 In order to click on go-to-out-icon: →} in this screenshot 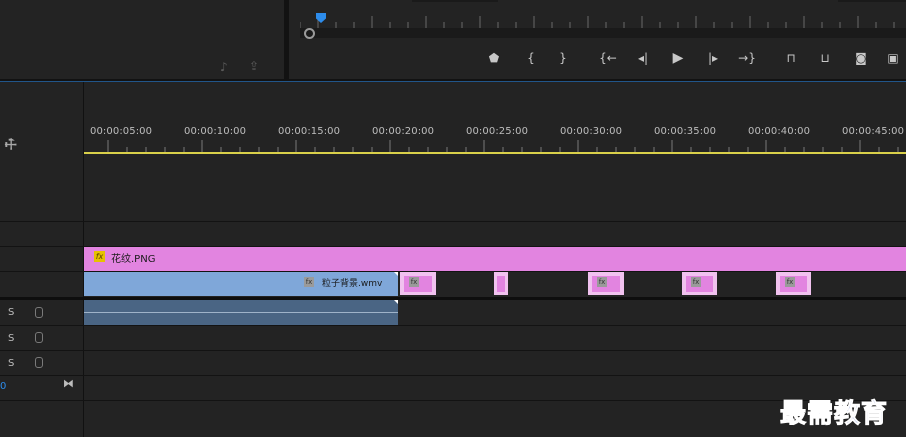, I will do `click(747, 58)`.